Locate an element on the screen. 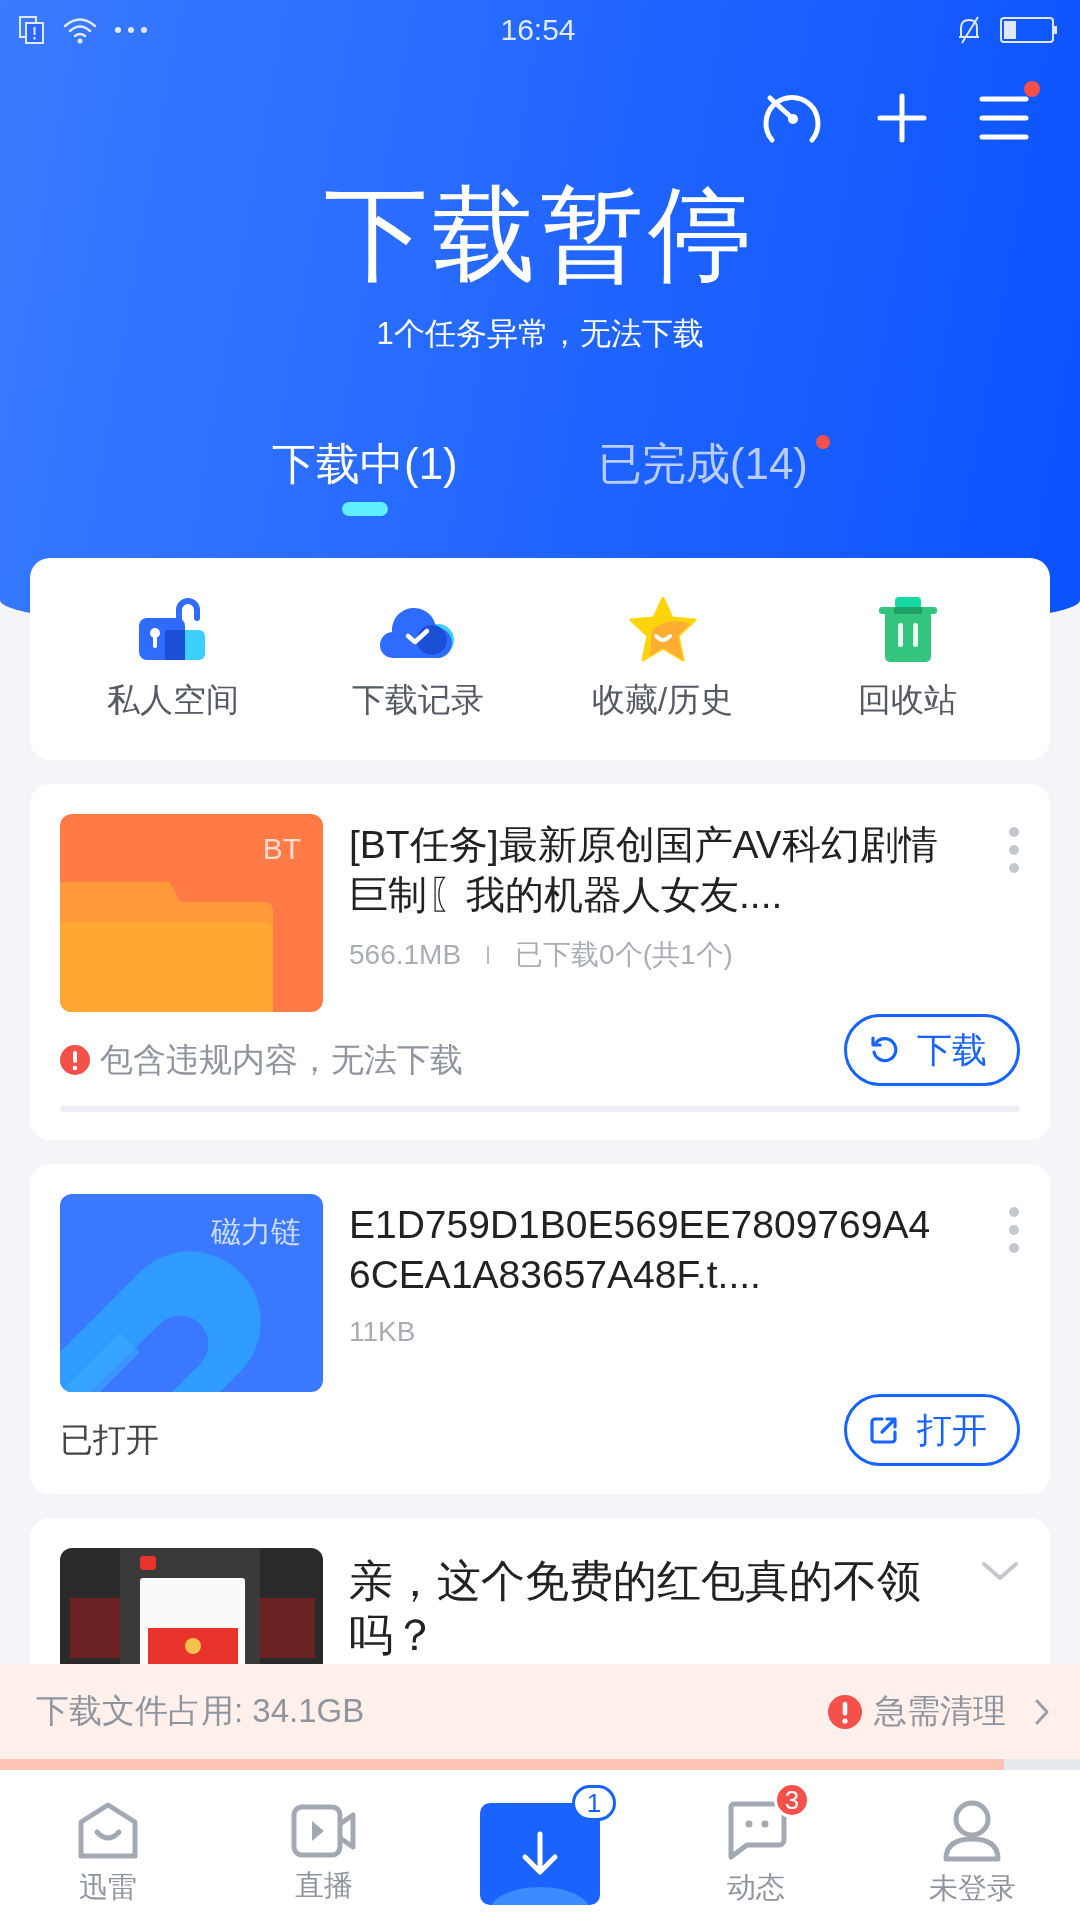  folder-thumbnail: BT is located at coordinates (191, 913).